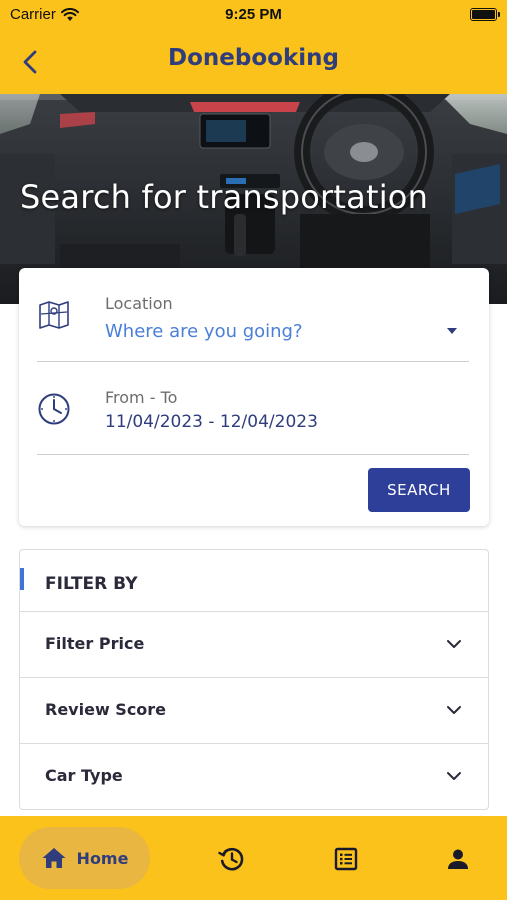 This screenshot has height=900, width=507. I want to click on filter-item-label: Filter Price, so click(95, 643).